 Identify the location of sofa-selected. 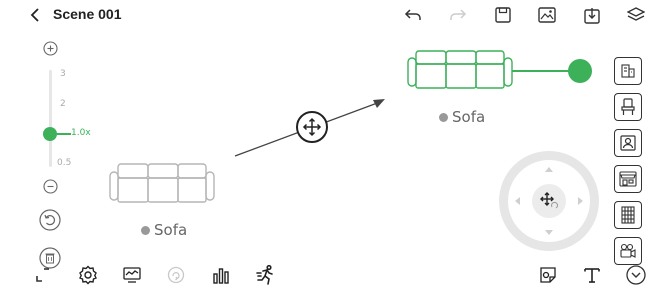
(461, 71).